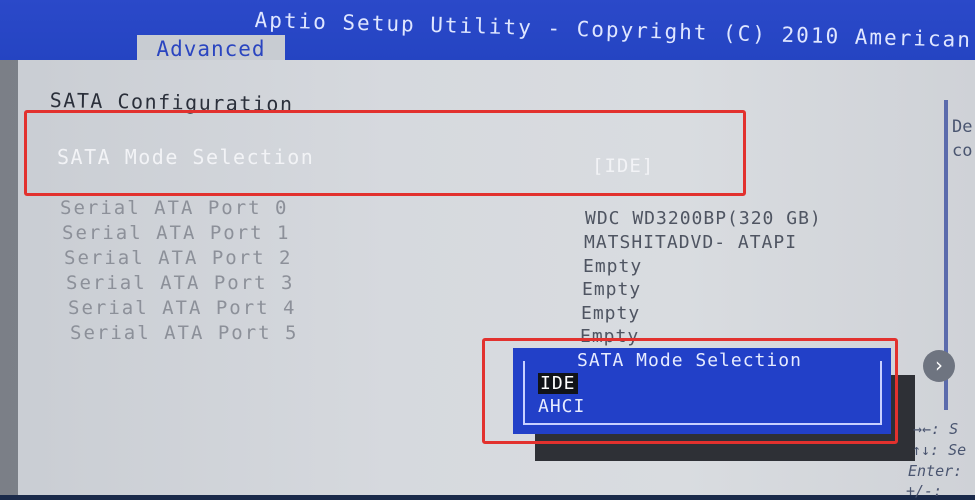 This screenshot has height=500, width=975. What do you see at coordinates (939, 366) in the screenshot?
I see `next-arrow-button: ›` at bounding box center [939, 366].